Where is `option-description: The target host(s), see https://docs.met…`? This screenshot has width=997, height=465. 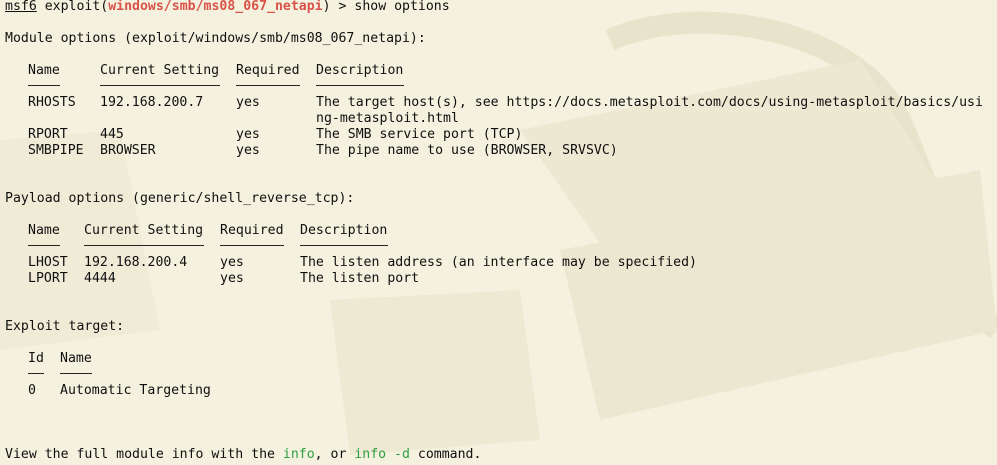
option-description: The target host(s), see https://docs.met… is located at coordinates (649, 102).